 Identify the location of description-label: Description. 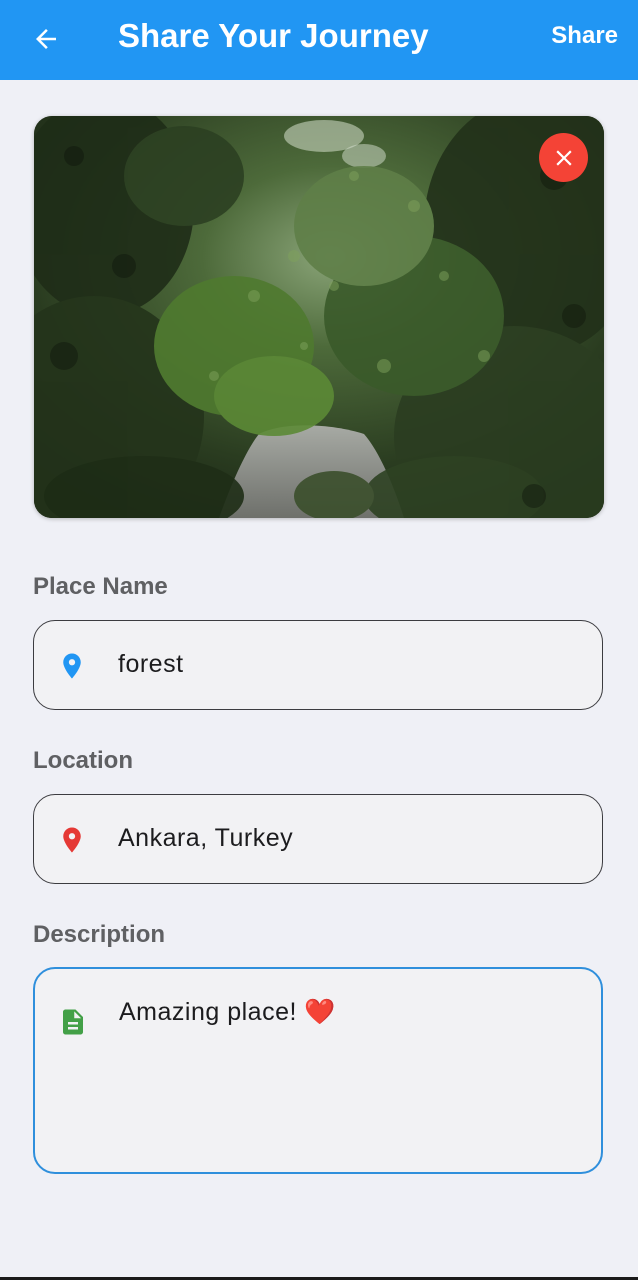
(99, 934).